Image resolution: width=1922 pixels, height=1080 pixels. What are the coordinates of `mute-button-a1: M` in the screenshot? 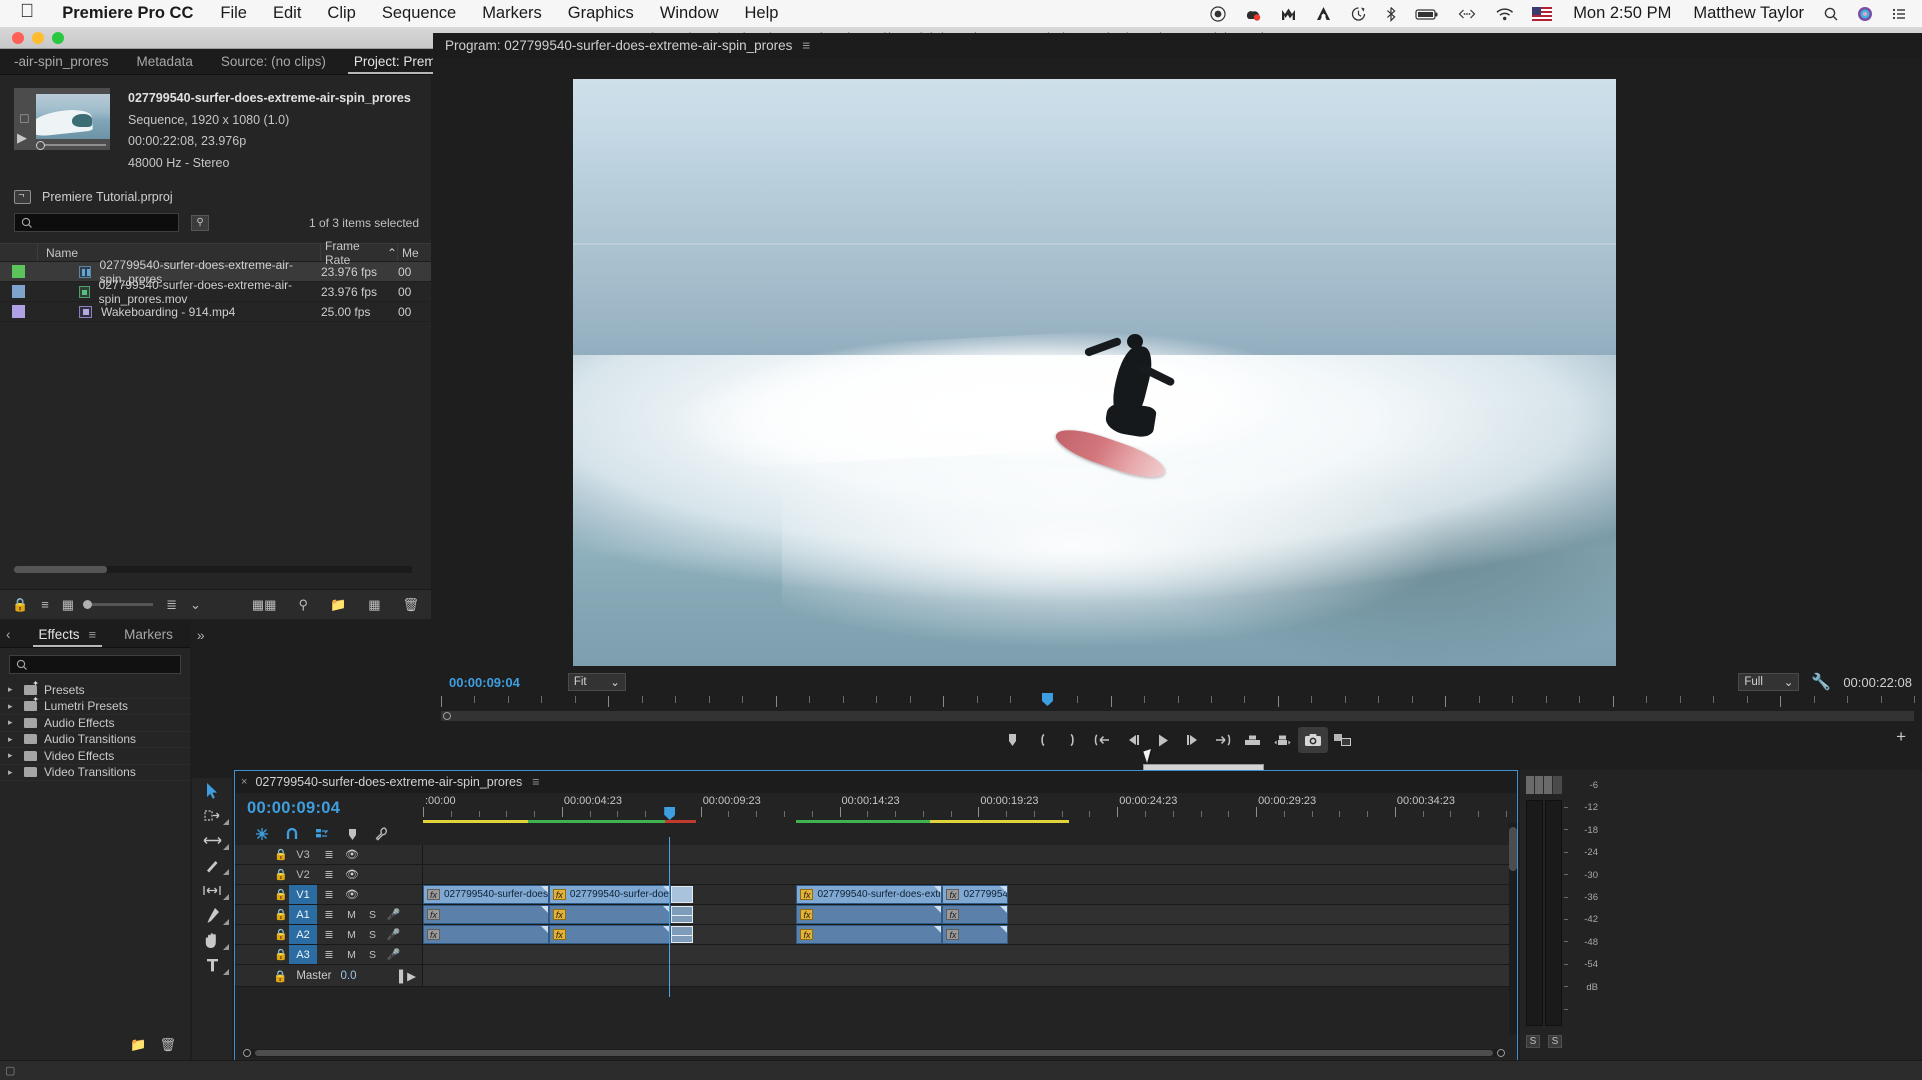 It's located at (351, 915).